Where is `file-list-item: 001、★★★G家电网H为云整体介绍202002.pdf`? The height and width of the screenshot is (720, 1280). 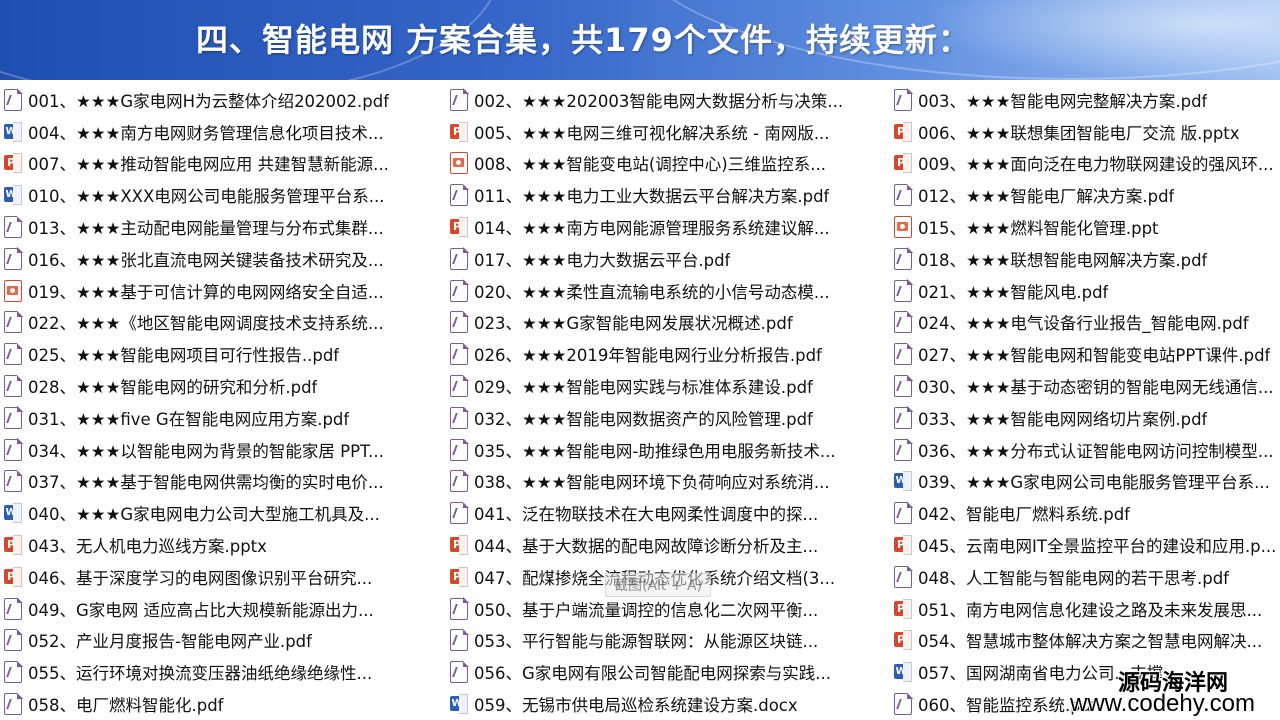 file-list-item: 001、★★★G家电网H为云整体介绍202002.pdf is located at coordinates (223, 100).